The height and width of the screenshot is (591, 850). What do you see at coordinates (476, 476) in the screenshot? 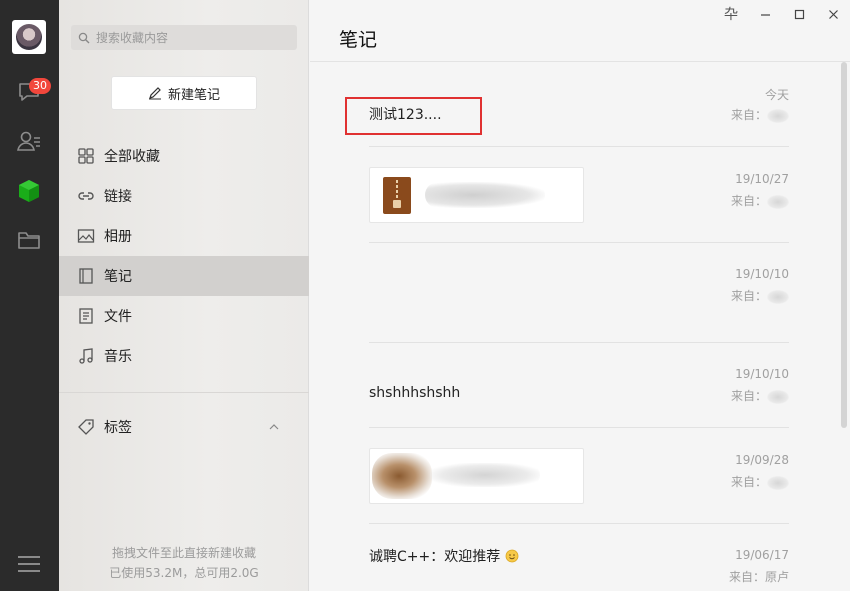
I see `image-card` at bounding box center [476, 476].